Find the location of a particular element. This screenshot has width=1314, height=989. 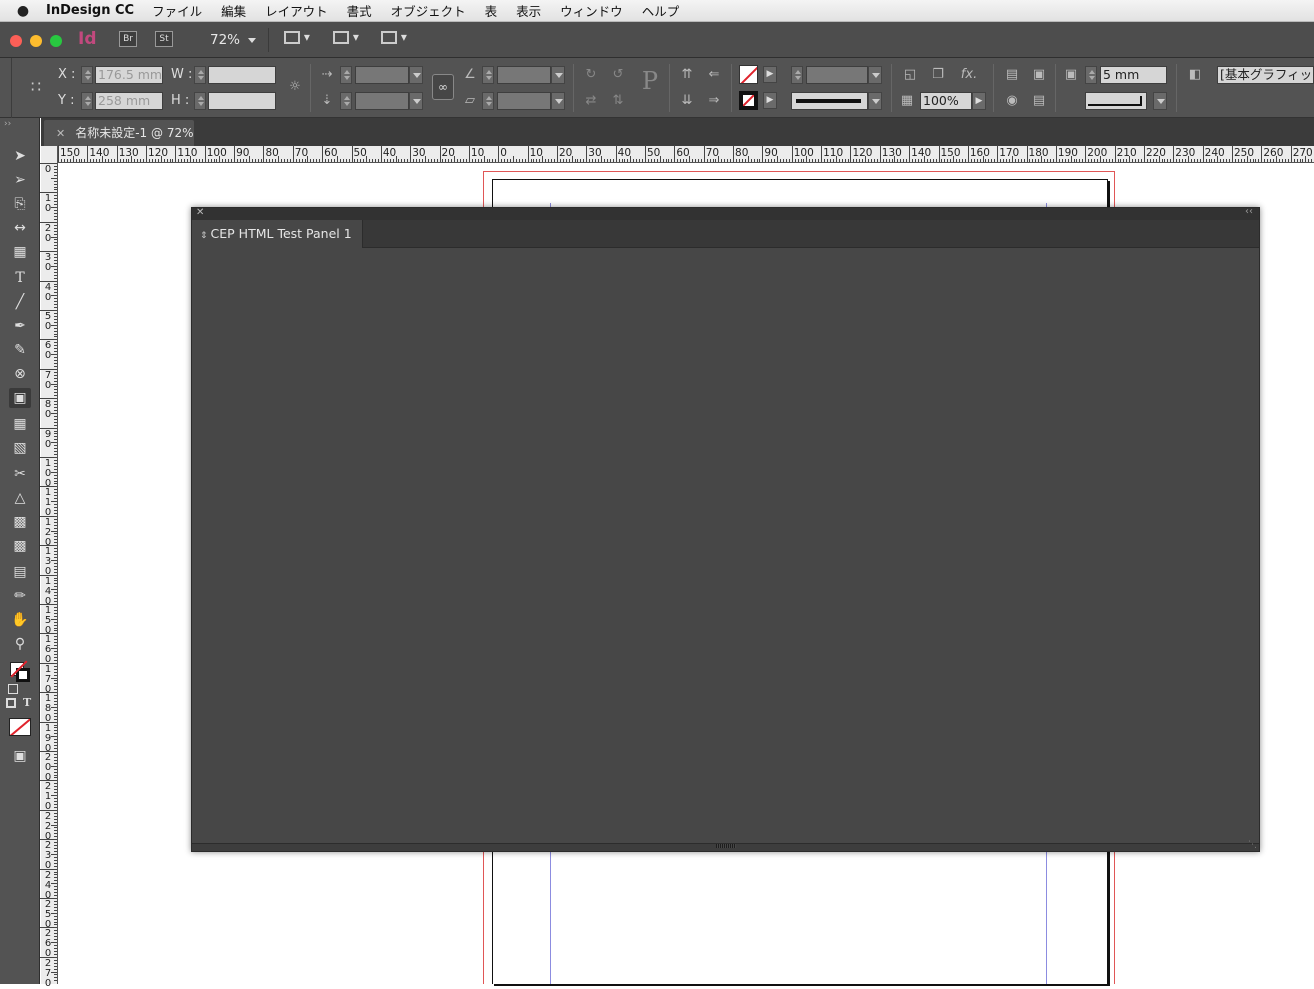

scale-x-stepper is located at coordinates (346, 75).